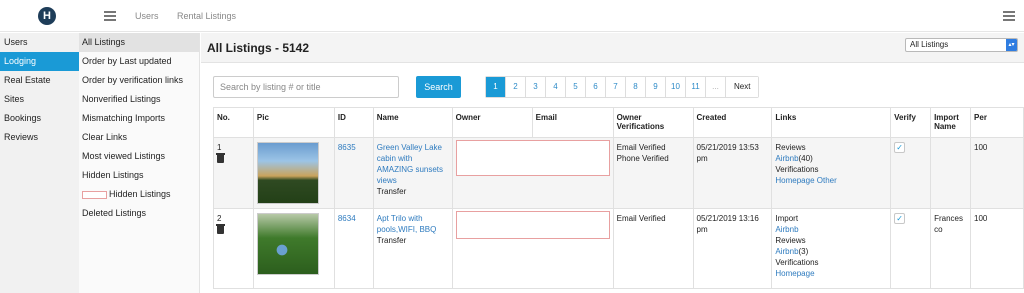 This screenshot has width=1024, height=293. I want to click on page-10: 10, so click(676, 87).